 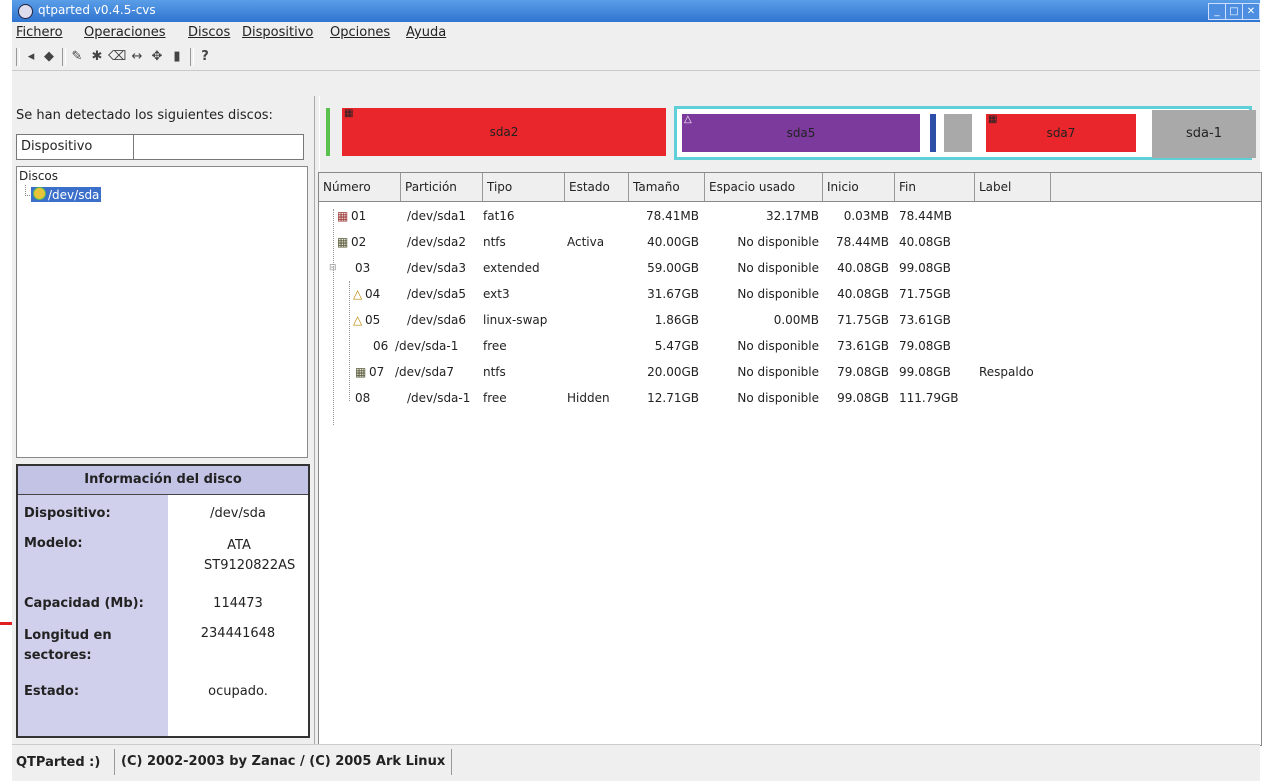 What do you see at coordinates (66, 194) in the screenshot?
I see `tree-item-dev-sda: /dev/sda` at bounding box center [66, 194].